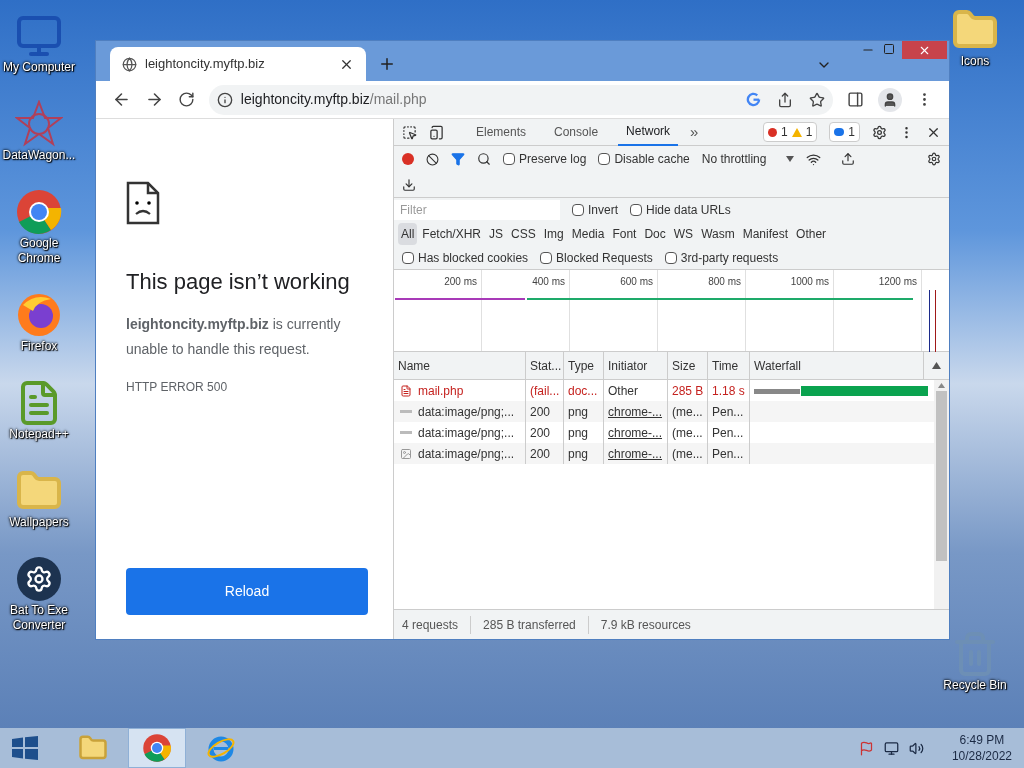 The width and height of the screenshot is (1024, 768). Describe the element at coordinates (817, 99) in the screenshot. I see `star-icon` at that location.